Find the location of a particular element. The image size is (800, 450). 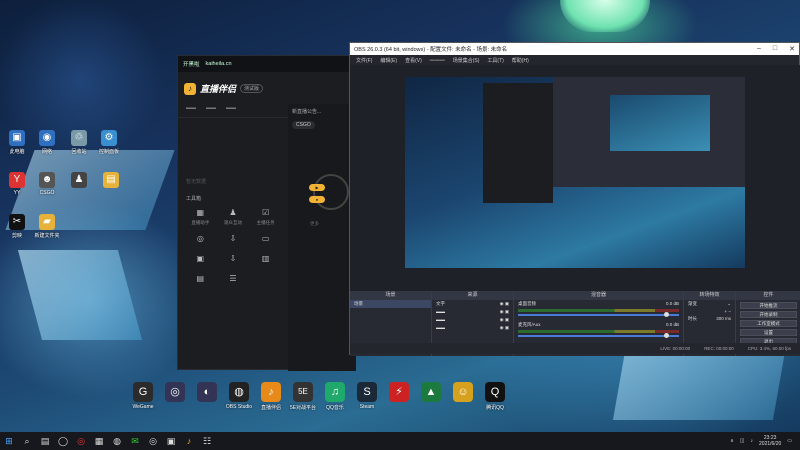

start-recording-button: 开始录制 is located at coordinates (768, 314).